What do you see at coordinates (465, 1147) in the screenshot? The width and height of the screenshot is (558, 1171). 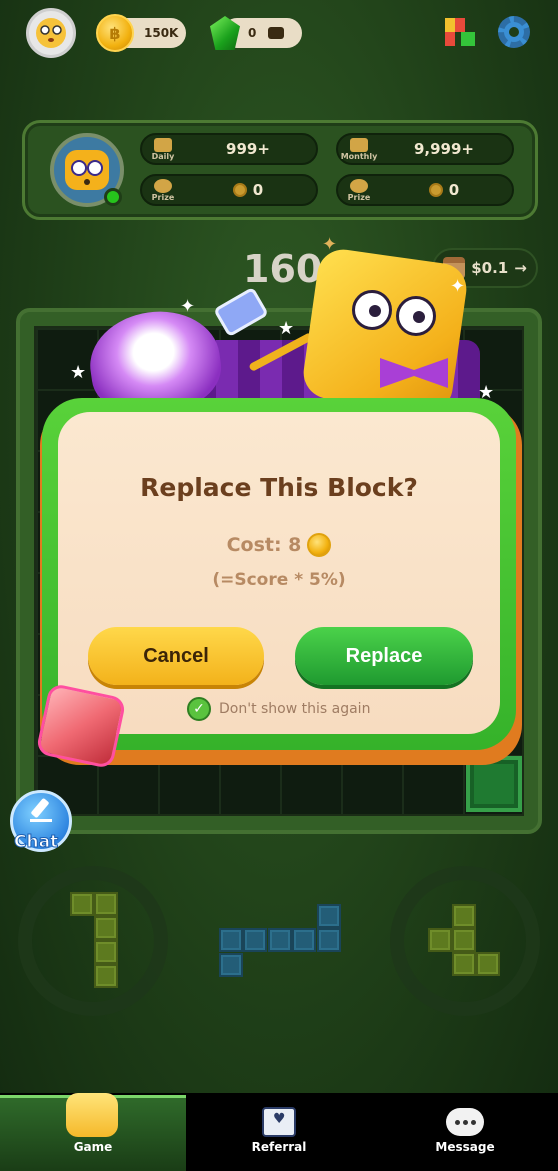 I see `nav-label-message: Message` at bounding box center [465, 1147].